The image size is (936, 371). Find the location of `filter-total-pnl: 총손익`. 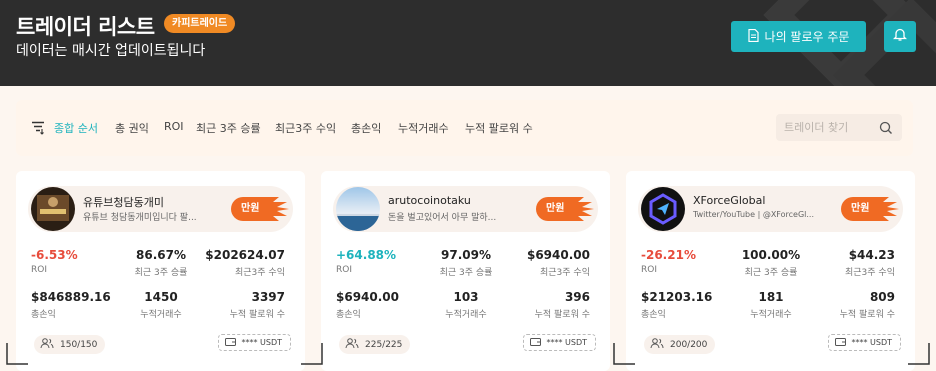

filter-total-pnl: 총손익 is located at coordinates (366, 128).